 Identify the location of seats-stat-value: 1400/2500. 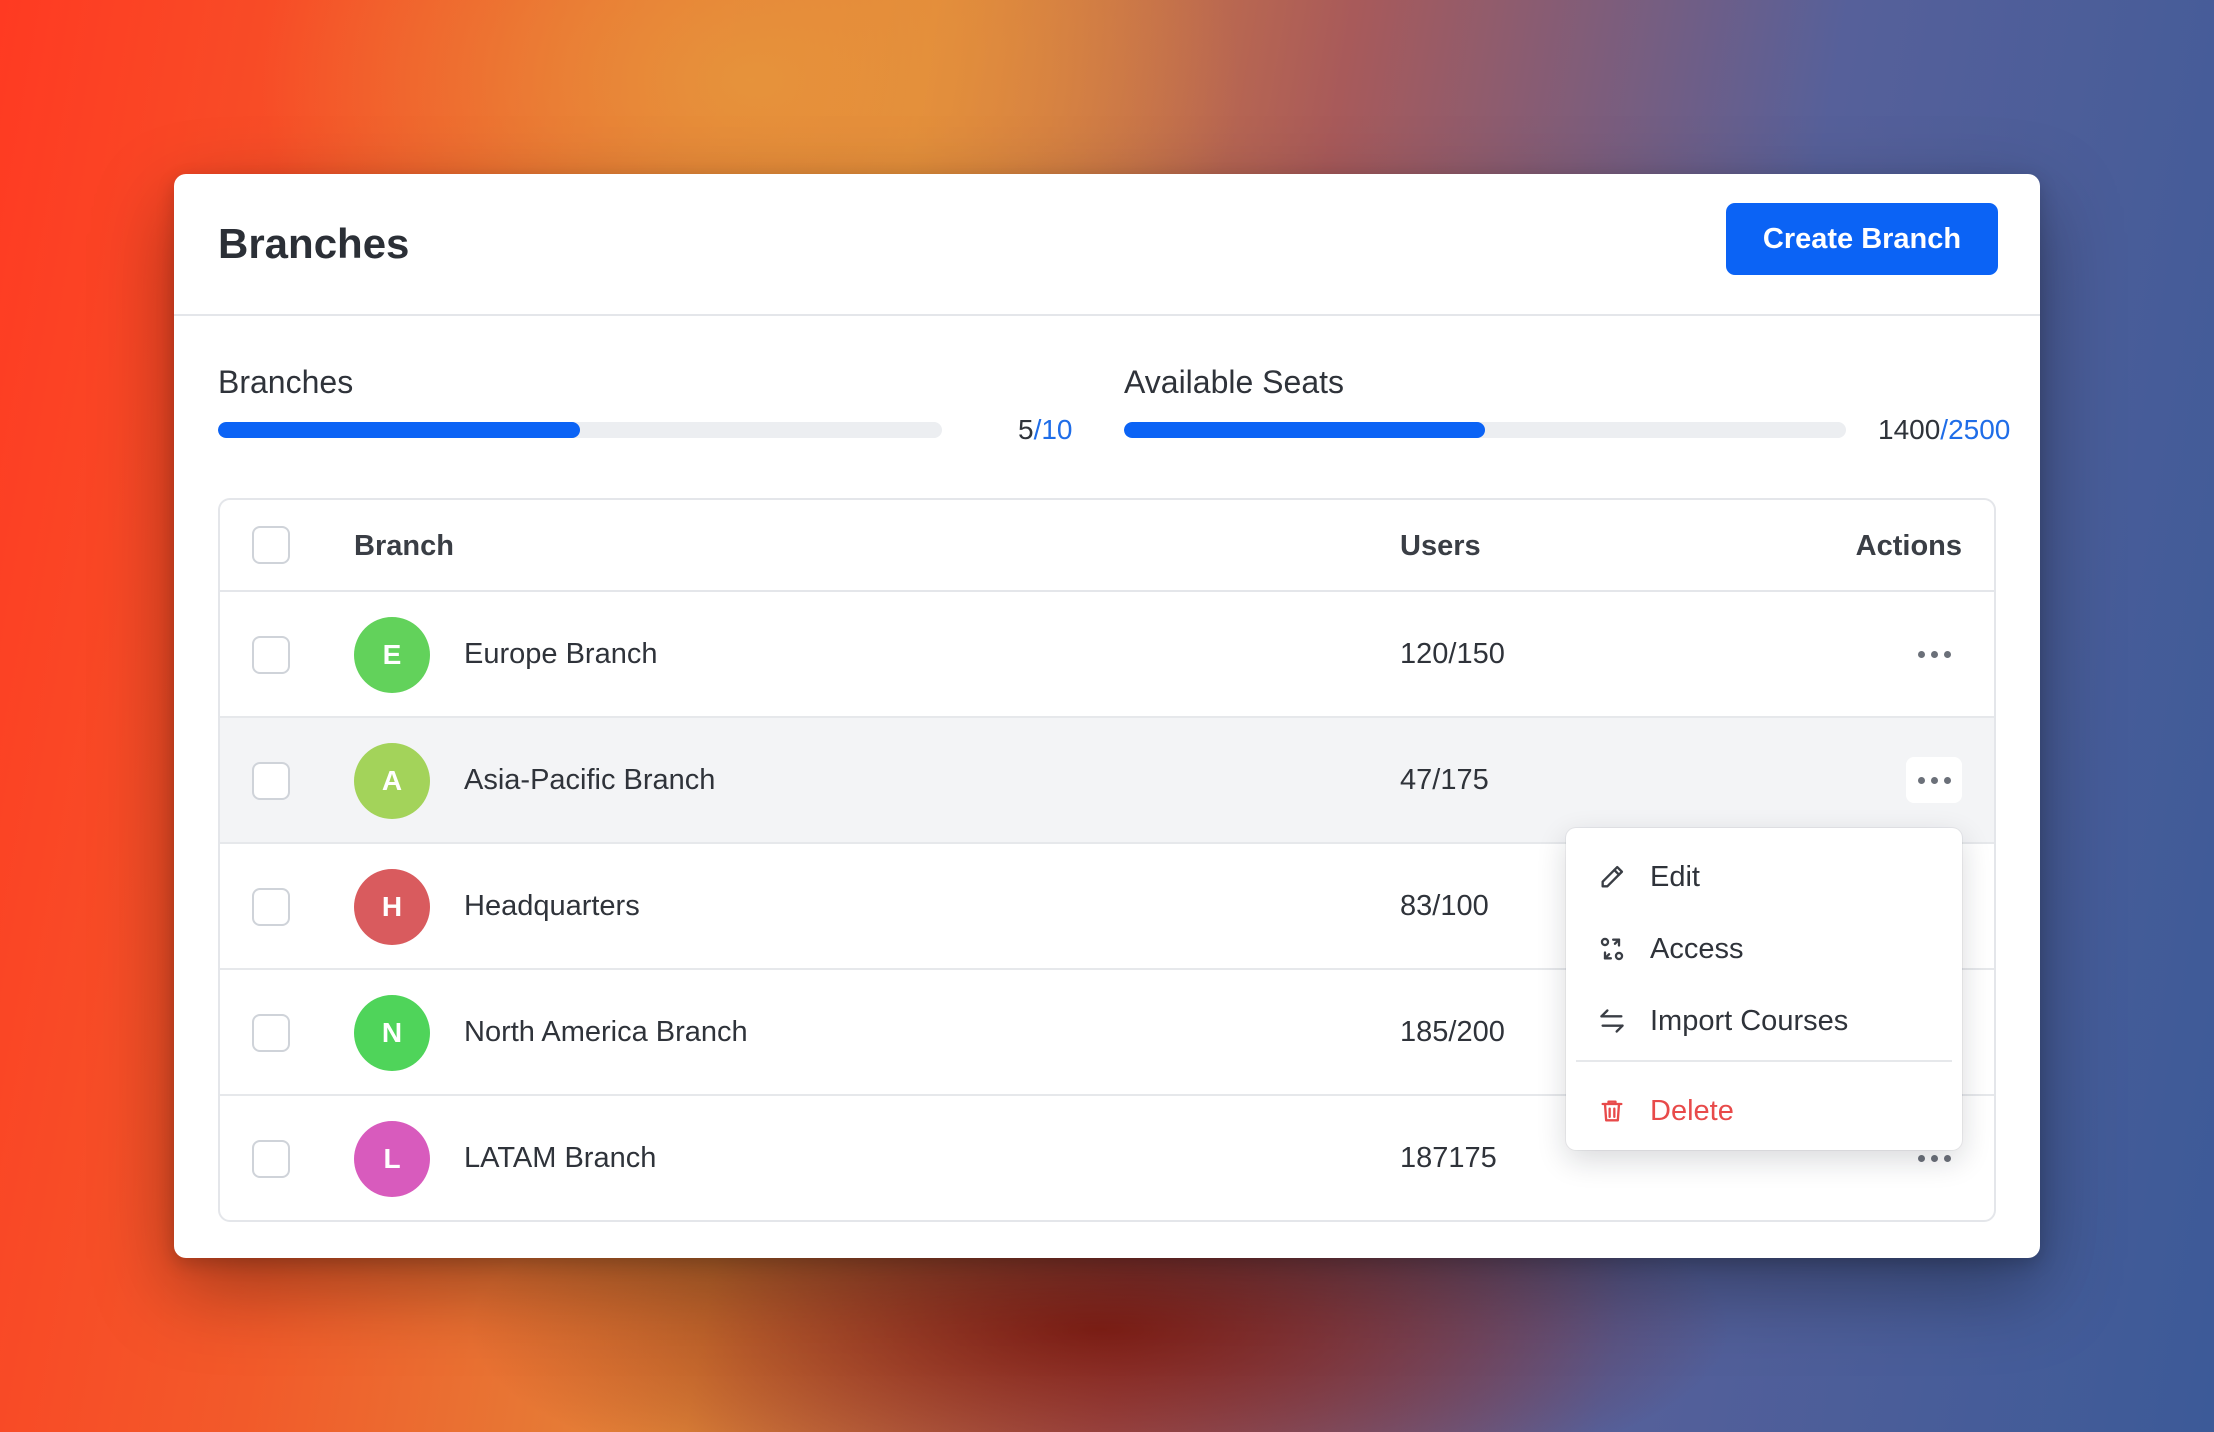
(1944, 430).